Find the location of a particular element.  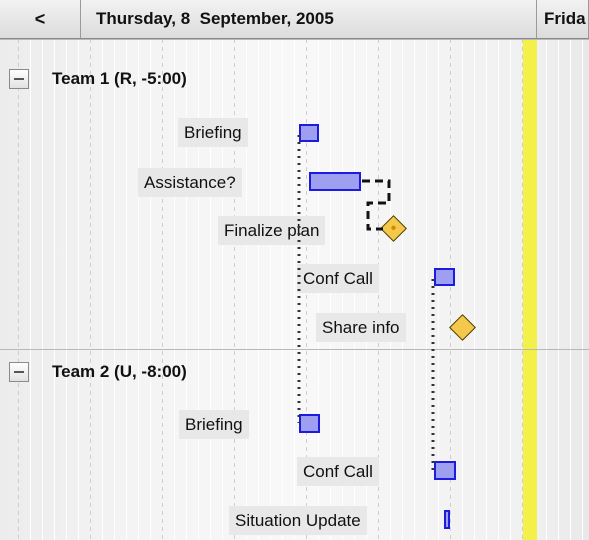

current-day-label: Thursday, 8 September, 2005 is located at coordinates (215, 18).